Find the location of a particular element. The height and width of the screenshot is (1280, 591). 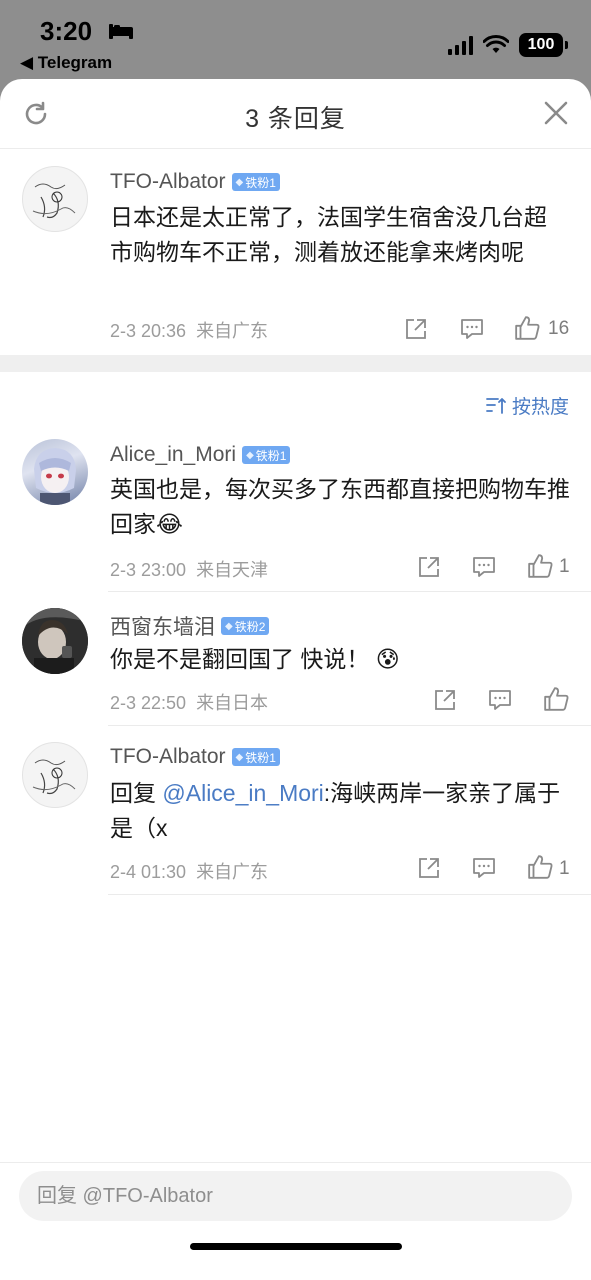

reply-location: 来自广东 is located at coordinates (232, 872).